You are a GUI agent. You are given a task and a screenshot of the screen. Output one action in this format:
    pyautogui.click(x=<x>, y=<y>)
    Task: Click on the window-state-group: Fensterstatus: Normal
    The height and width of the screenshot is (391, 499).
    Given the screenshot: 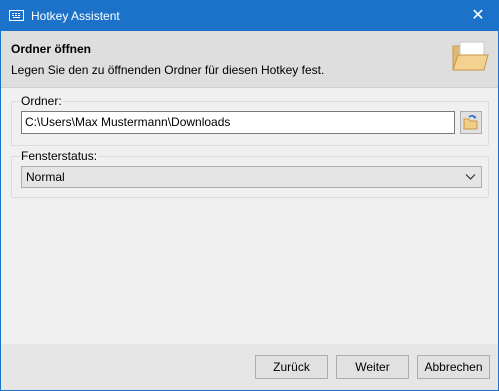 What is the action you would take?
    pyautogui.click(x=250, y=173)
    